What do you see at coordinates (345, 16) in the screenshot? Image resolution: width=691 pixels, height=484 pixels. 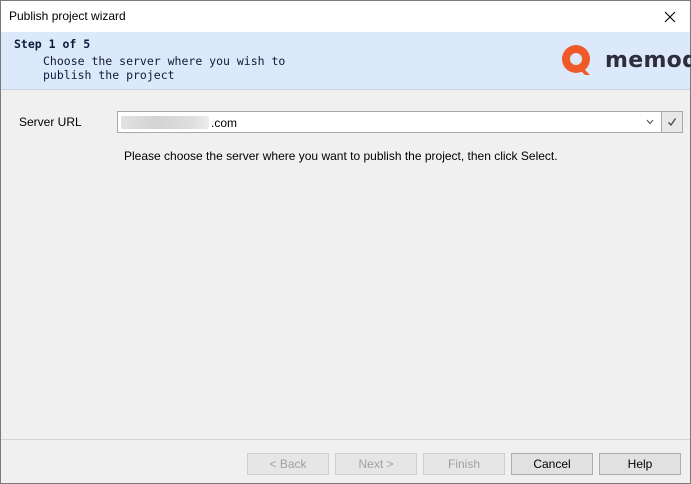 I see `title-bar: Publish project wizard` at bounding box center [345, 16].